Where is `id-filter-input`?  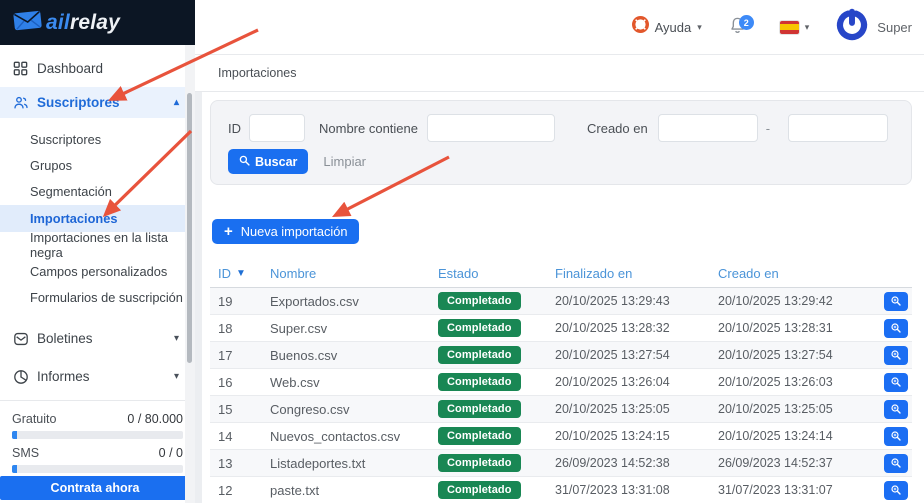
id-filter-input is located at coordinates (277, 128).